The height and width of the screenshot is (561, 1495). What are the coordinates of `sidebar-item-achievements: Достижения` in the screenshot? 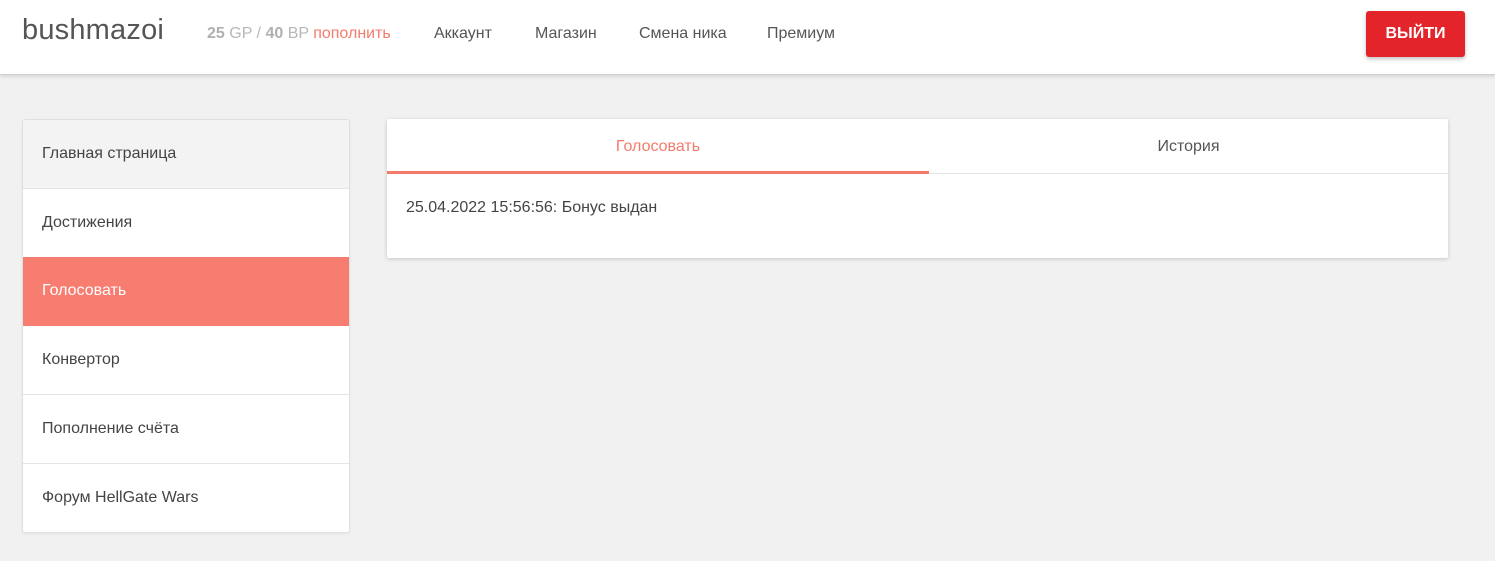 It's located at (186, 223).